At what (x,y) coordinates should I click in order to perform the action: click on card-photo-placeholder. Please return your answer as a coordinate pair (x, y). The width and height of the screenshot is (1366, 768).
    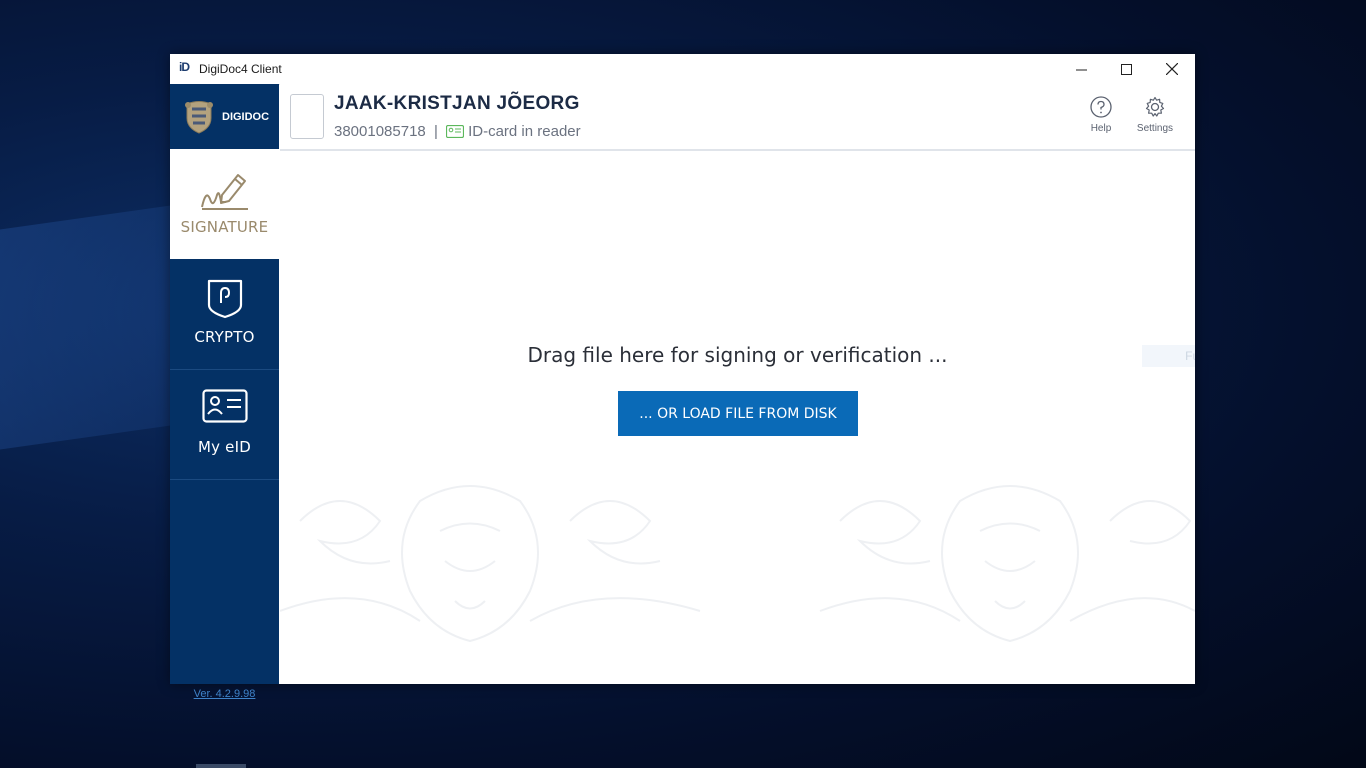
    Looking at the image, I should click on (307, 116).